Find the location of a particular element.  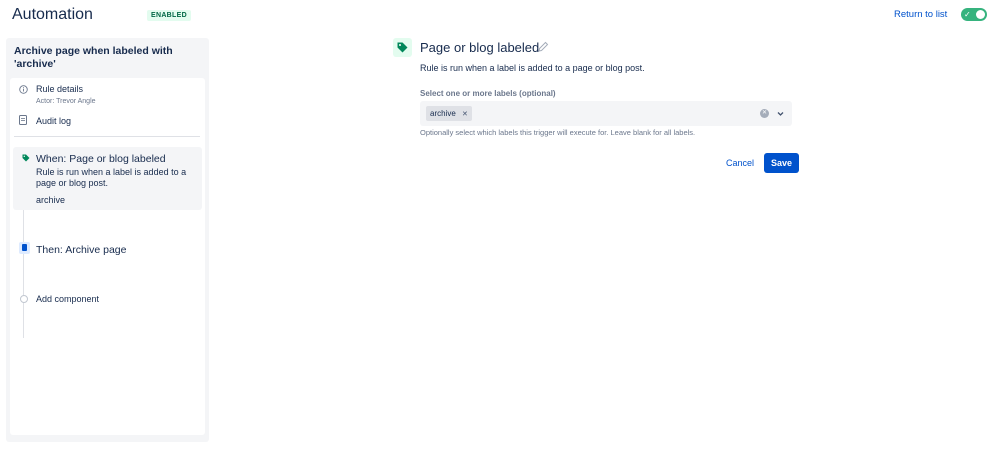

action-step: Then: Archive page is located at coordinates (107, 250).